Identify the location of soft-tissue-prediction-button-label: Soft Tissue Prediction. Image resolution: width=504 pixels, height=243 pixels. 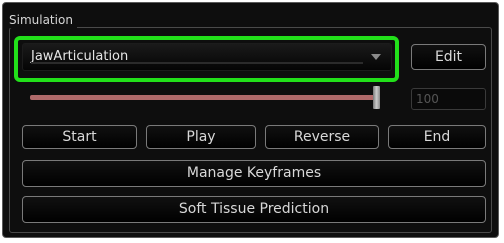
(254, 209).